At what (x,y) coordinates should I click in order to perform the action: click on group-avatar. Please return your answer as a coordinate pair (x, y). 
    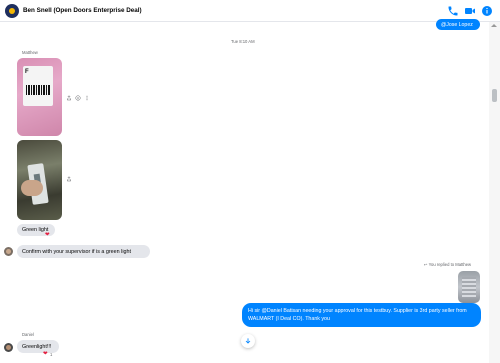
    Looking at the image, I should click on (12, 11).